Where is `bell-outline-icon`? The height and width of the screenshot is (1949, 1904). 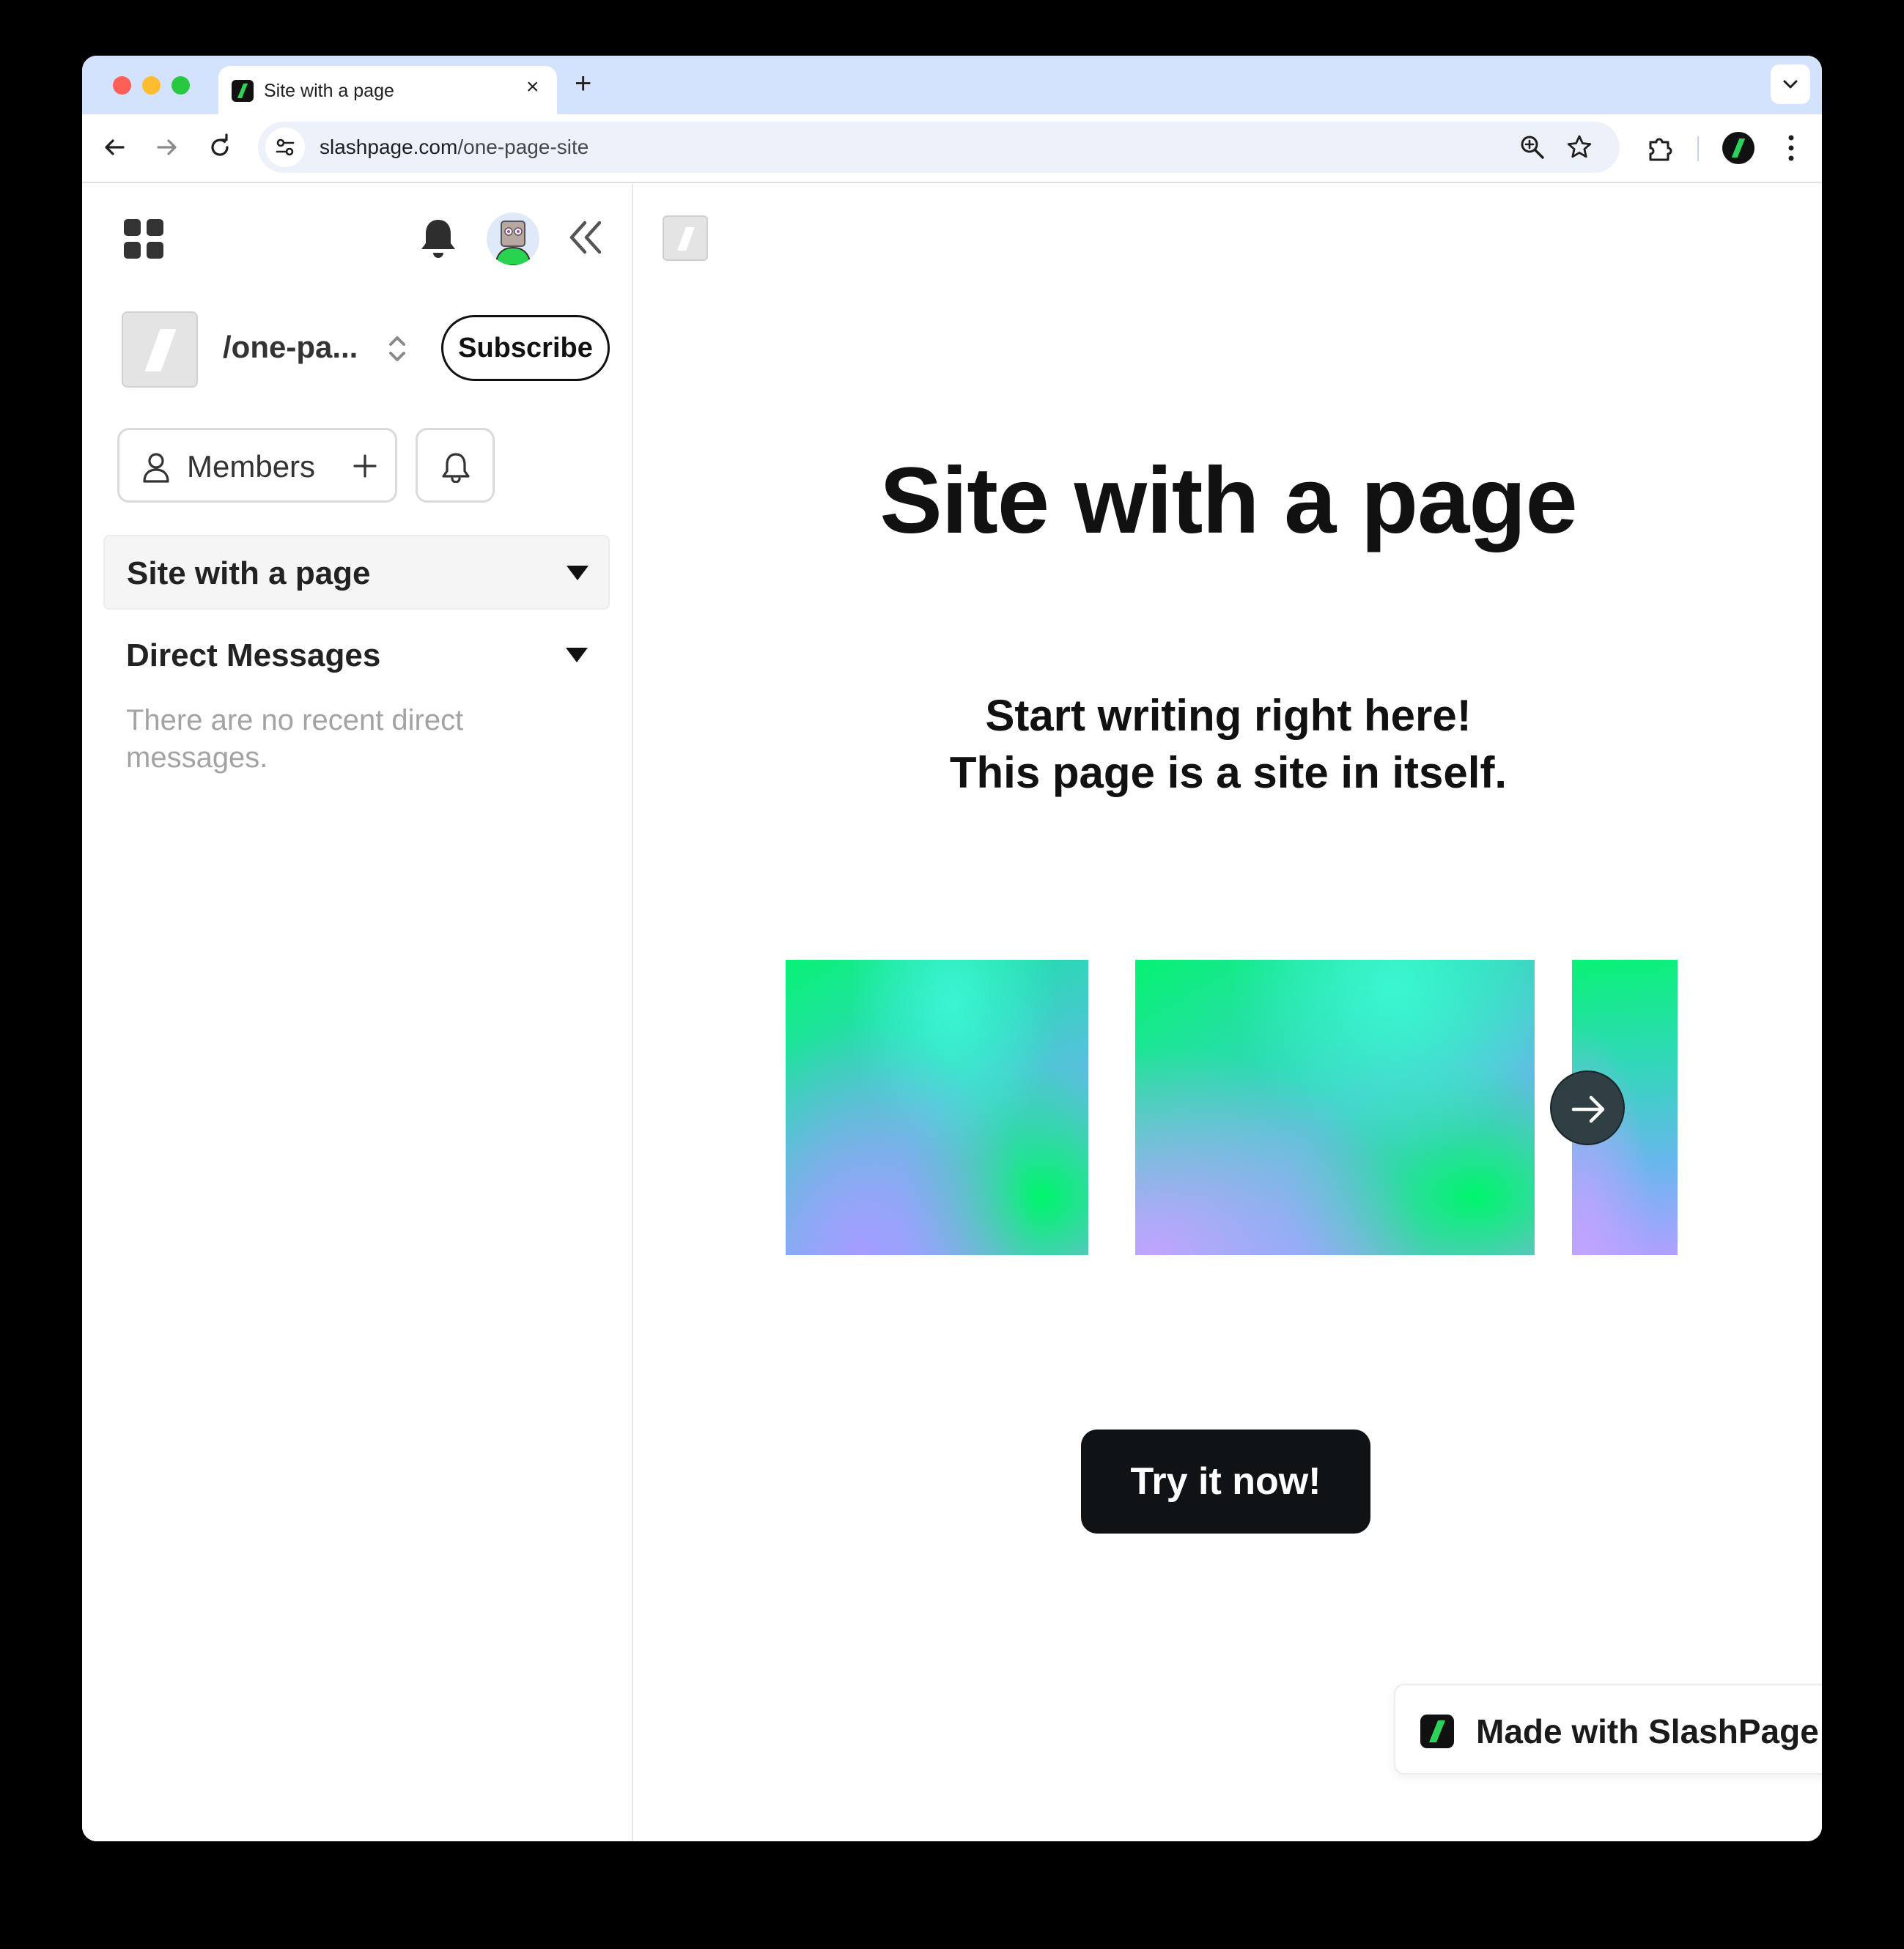
bell-outline-icon is located at coordinates (456, 468).